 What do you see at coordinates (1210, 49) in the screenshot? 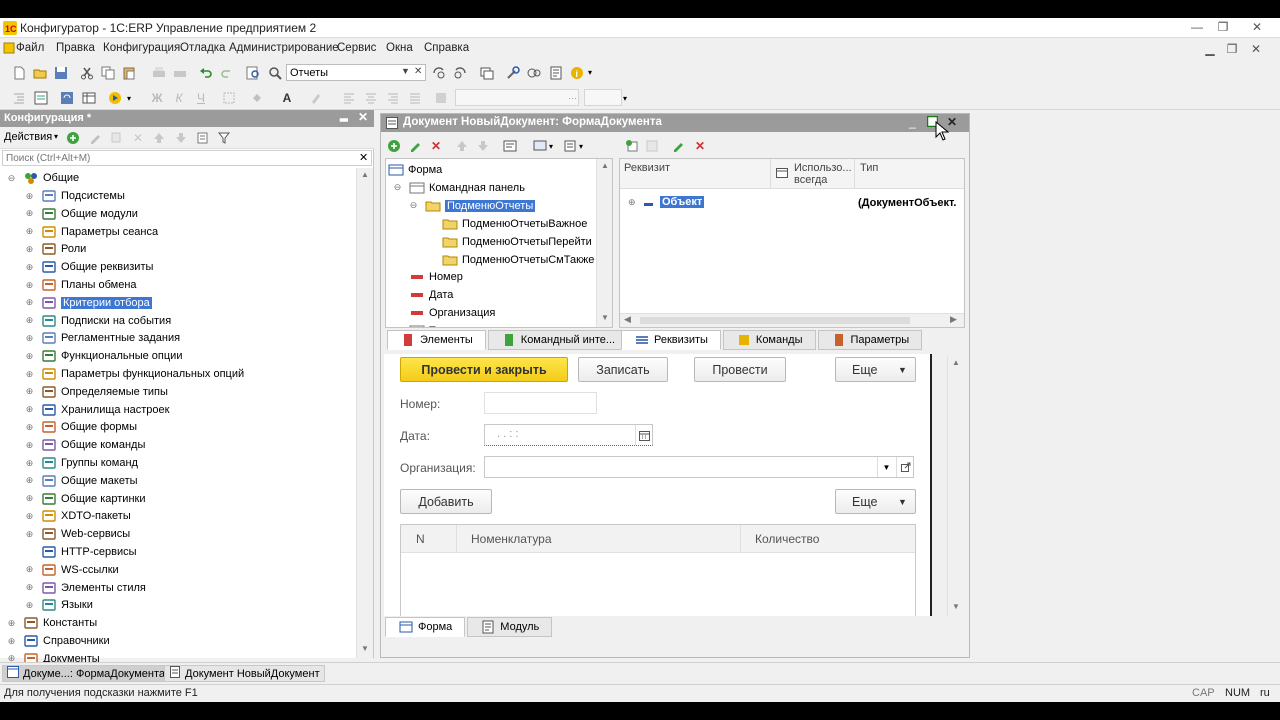
I see `mdi-minimize-icon: ▁` at bounding box center [1210, 49].